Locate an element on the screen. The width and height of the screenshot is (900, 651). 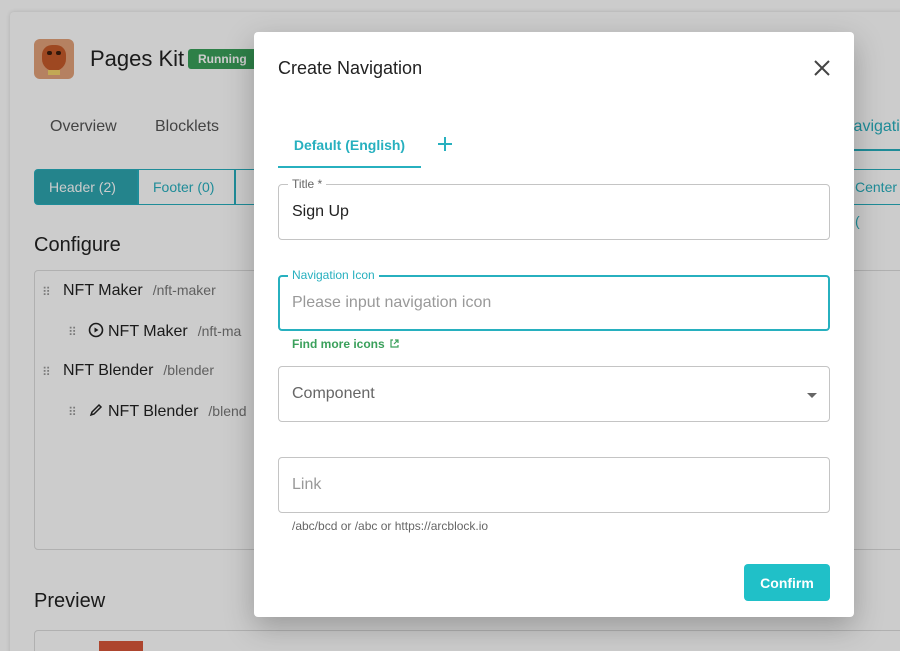
dropdown-arrow-icon is located at coordinates (812, 395).